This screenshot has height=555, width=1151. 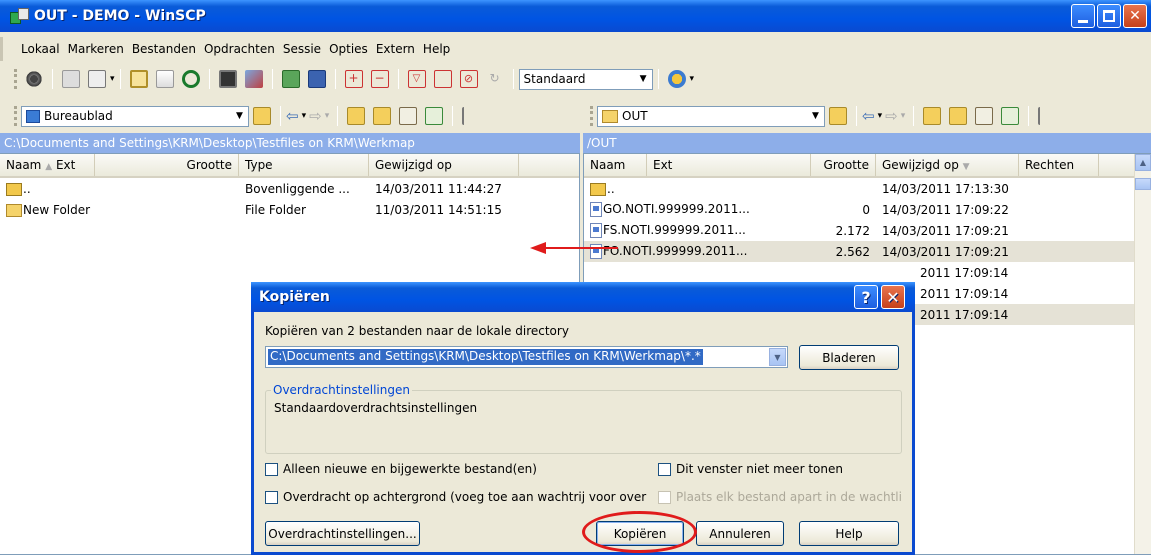 I want to click on menu-bestanden: Bestanden, so click(x=164, y=49).